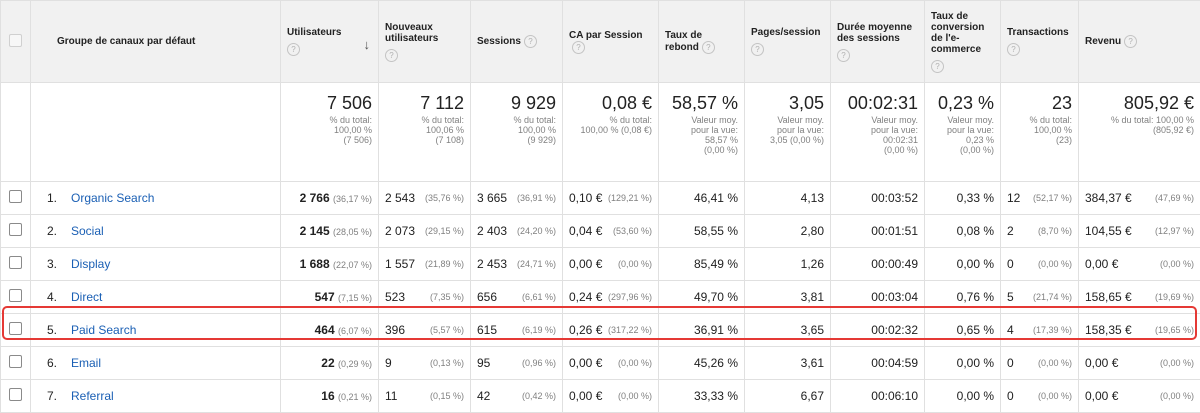 Image resolution: width=1200 pixels, height=413 pixels. What do you see at coordinates (1108, 231) in the screenshot?
I see `revenue-value: 104,55 €` at bounding box center [1108, 231].